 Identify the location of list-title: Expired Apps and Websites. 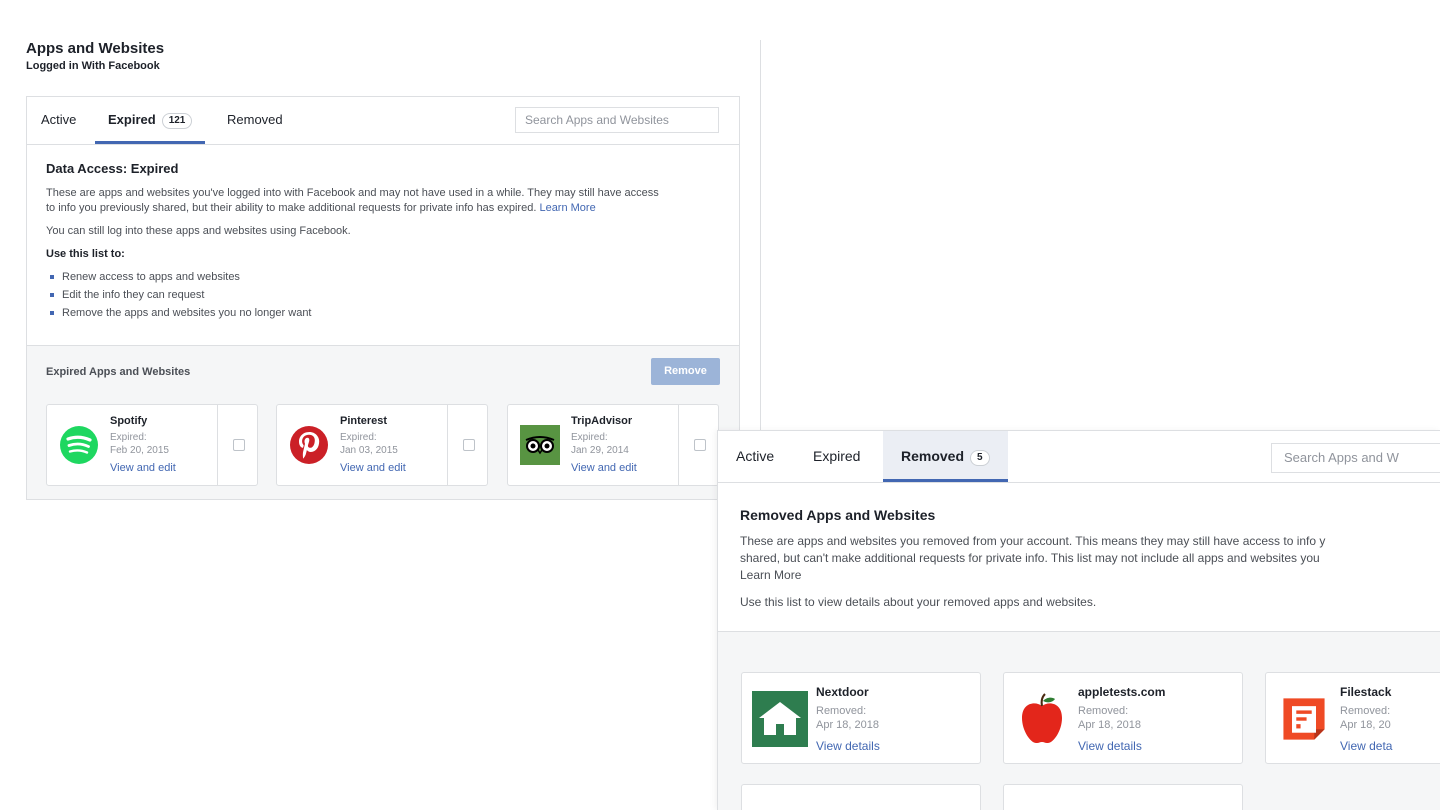
(118, 372).